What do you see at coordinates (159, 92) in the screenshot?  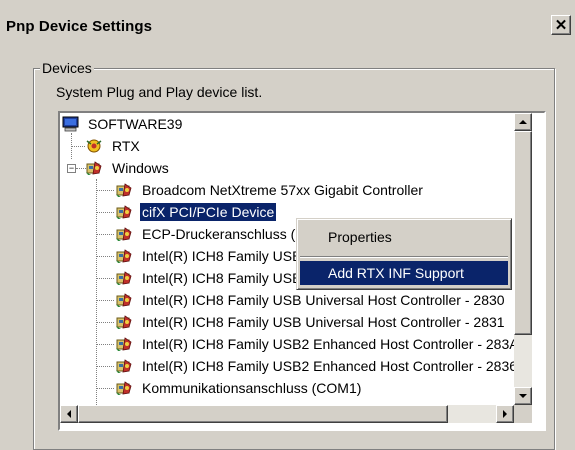 I see `device-list-description: System Plug and Play device list.` at bounding box center [159, 92].